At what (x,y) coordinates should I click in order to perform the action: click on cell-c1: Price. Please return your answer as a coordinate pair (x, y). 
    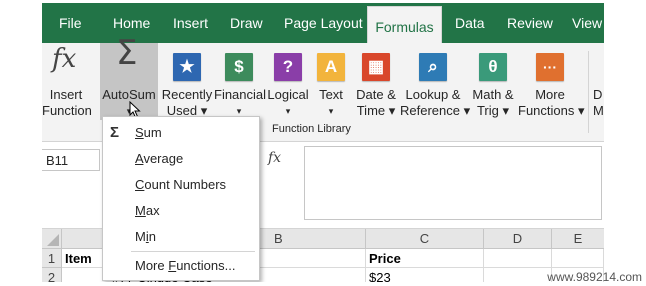
    Looking at the image, I should click on (425, 258).